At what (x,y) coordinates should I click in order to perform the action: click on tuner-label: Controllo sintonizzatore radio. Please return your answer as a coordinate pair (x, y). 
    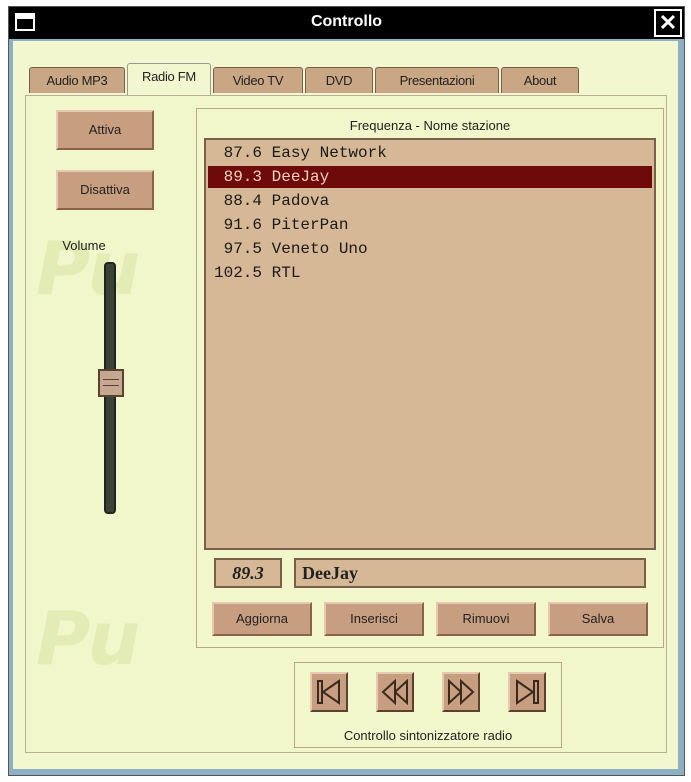
    Looking at the image, I should click on (428, 735).